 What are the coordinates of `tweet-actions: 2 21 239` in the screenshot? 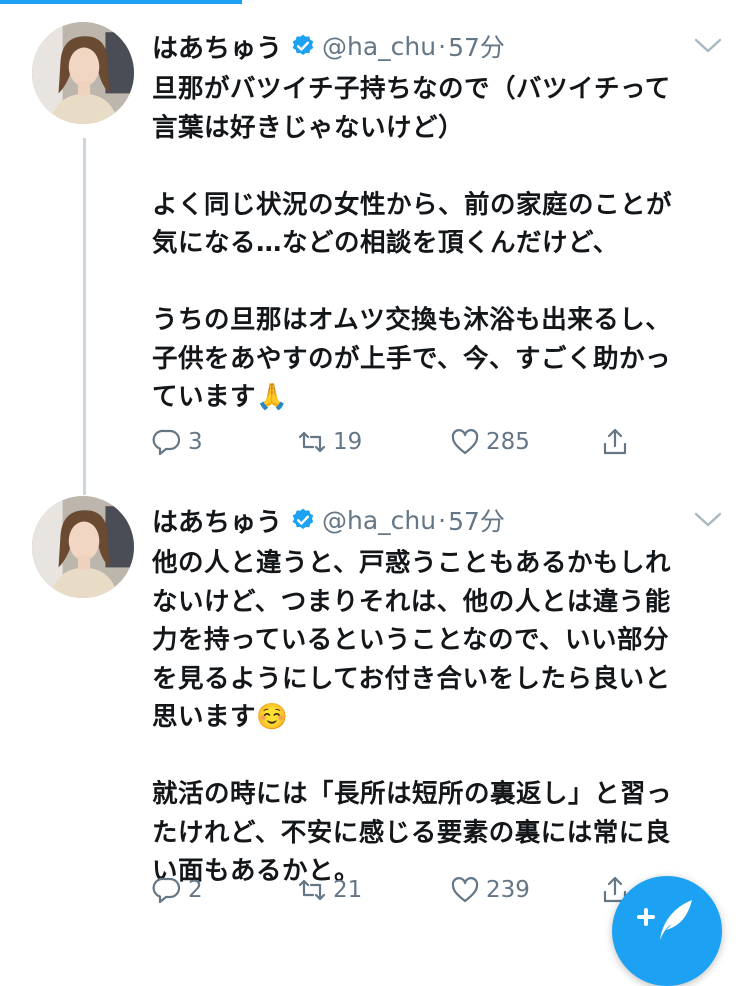 It's located at (412, 890).